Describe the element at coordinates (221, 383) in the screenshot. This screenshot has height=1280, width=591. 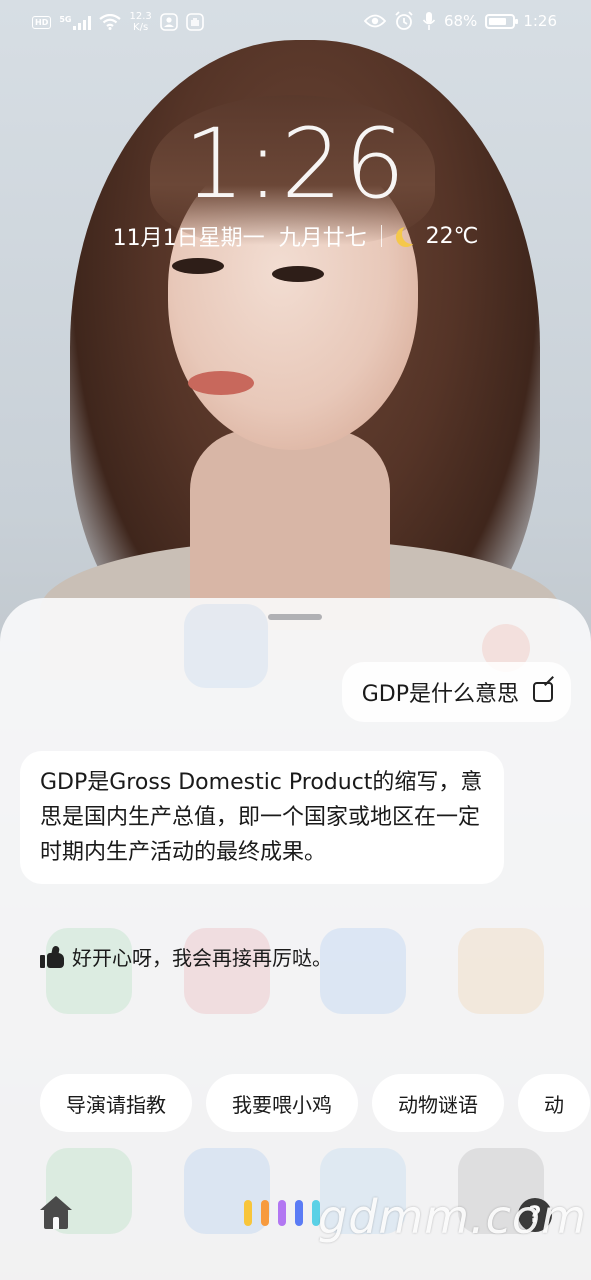
I see `wallpaper-lips` at that location.